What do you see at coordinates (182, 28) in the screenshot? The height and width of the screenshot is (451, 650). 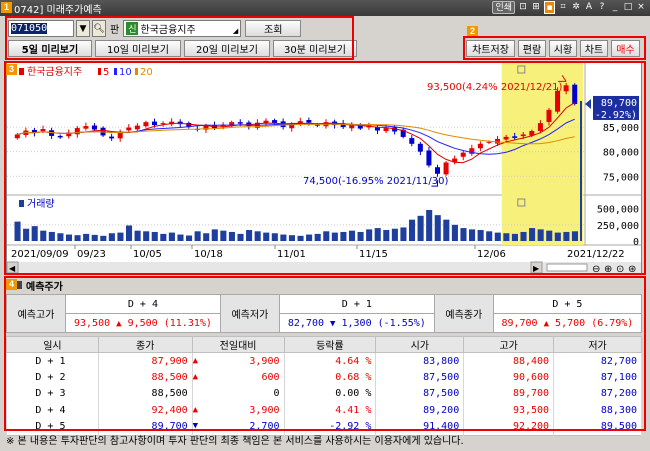 I see `stock-name-field: 신 한국금융지주 ◢` at bounding box center [182, 28].